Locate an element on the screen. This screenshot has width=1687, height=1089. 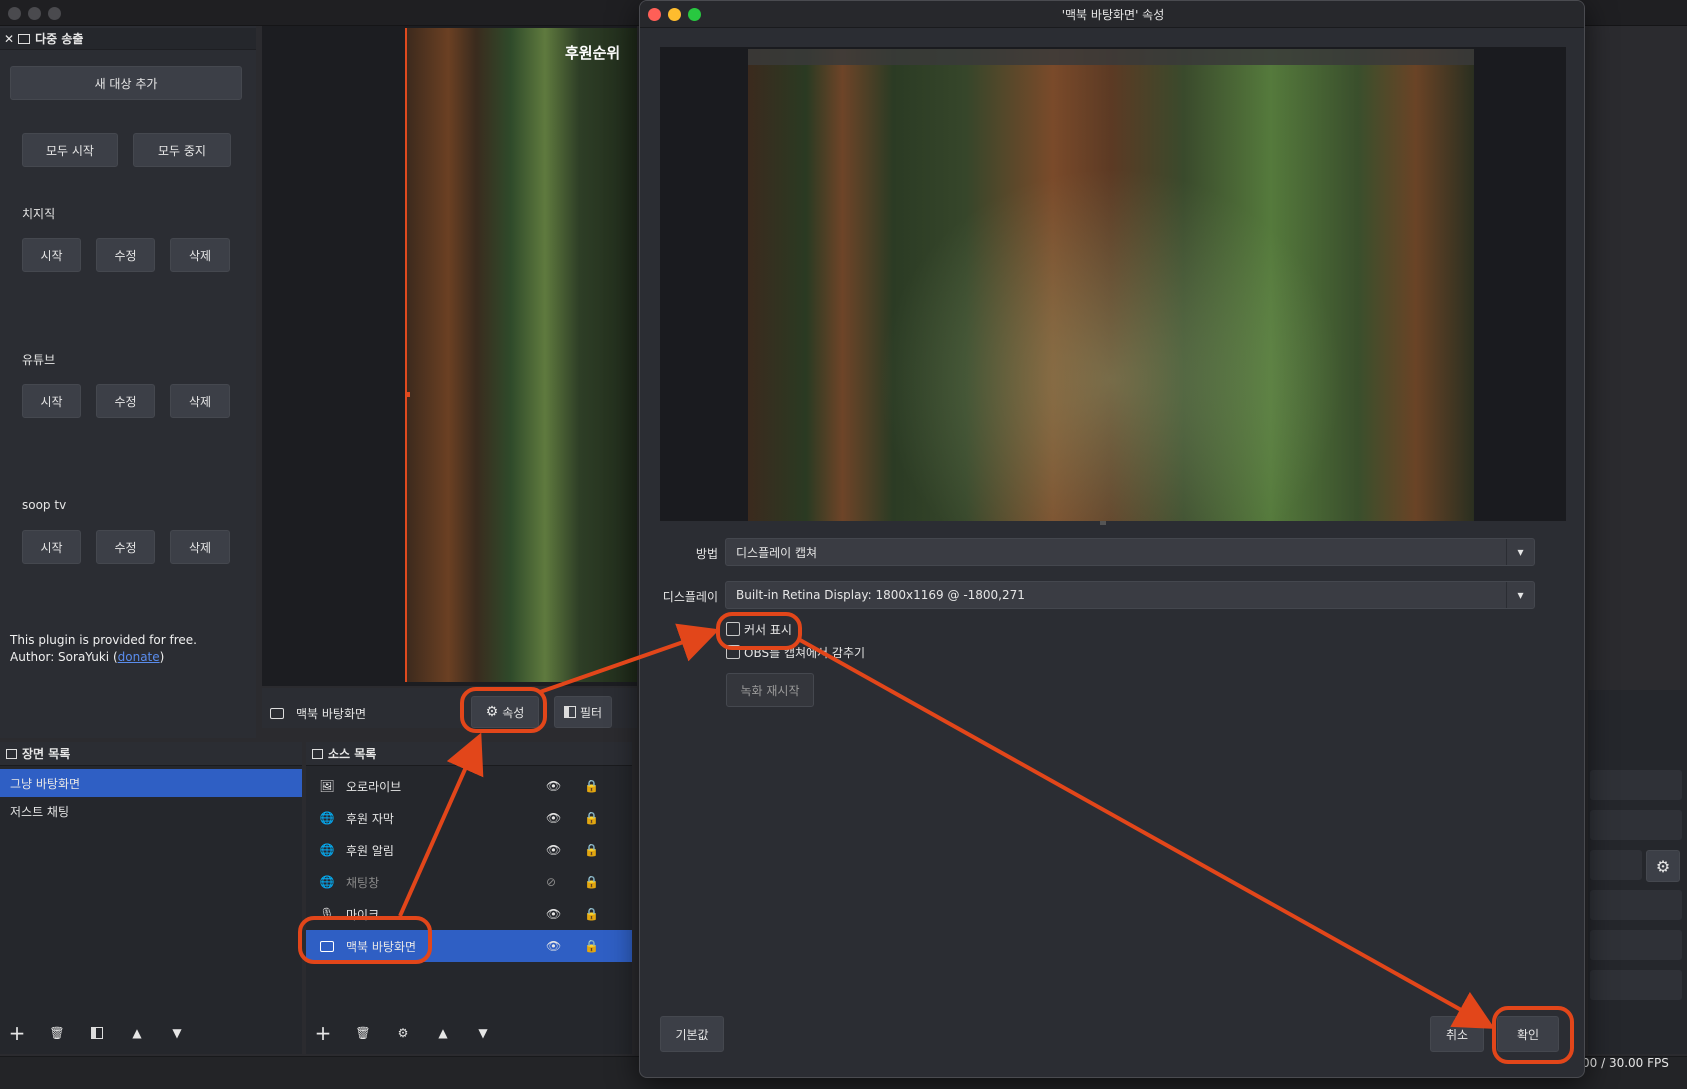
group-chzzk-start-button: 시작 is located at coordinates (51, 255).